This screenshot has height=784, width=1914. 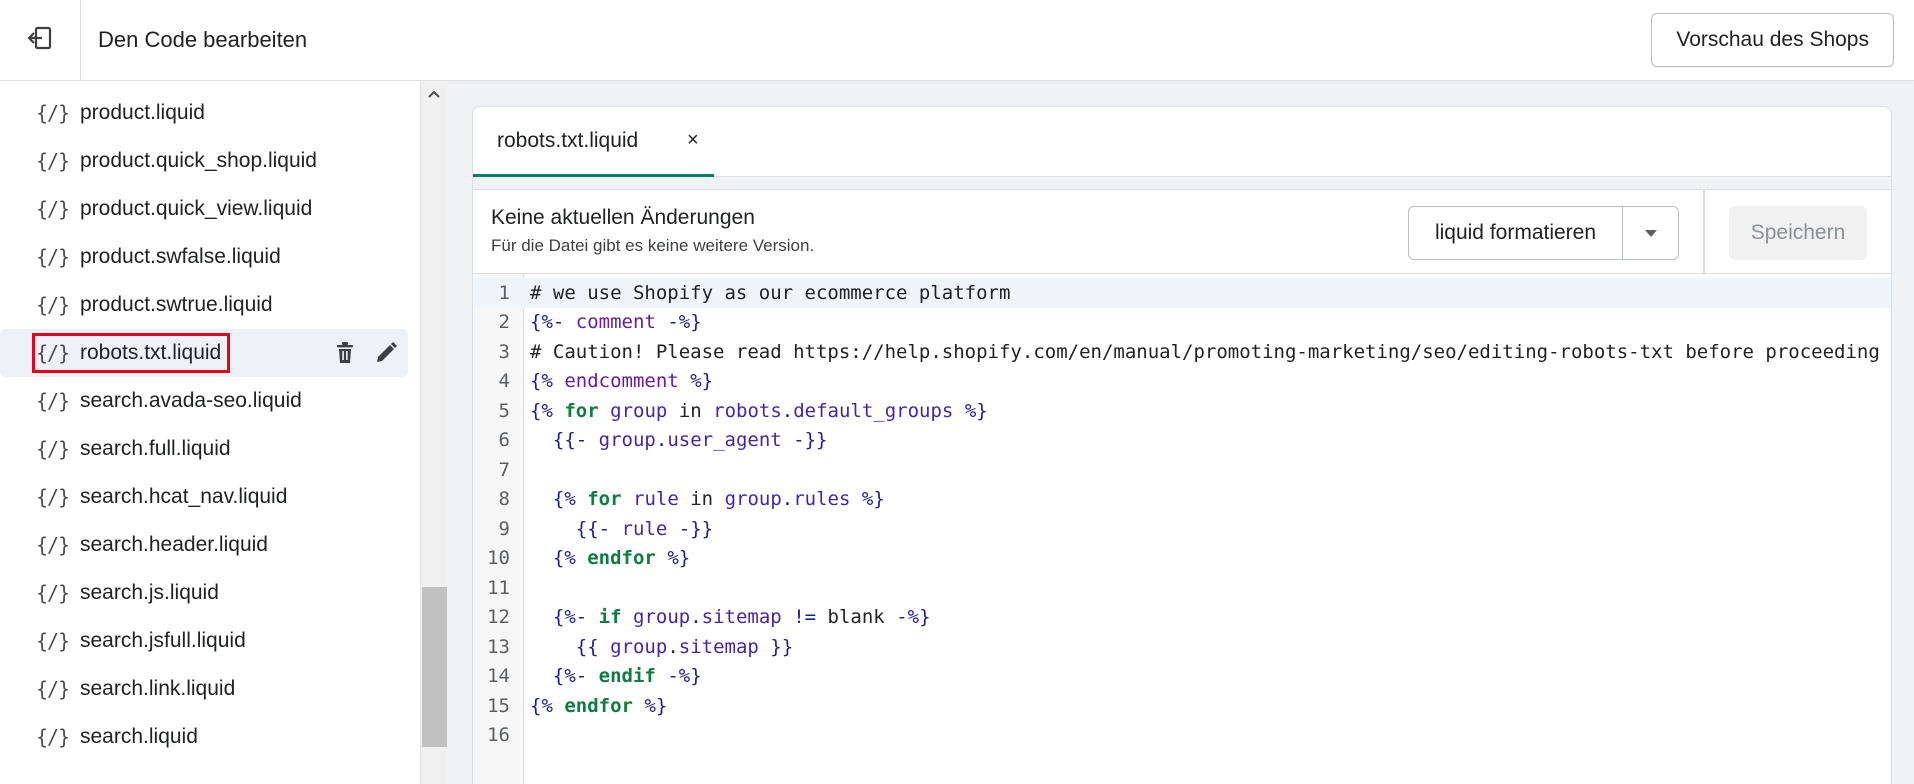 I want to click on code-line: 6 {{- group.user_agent -}}, so click(x=1182, y=441).